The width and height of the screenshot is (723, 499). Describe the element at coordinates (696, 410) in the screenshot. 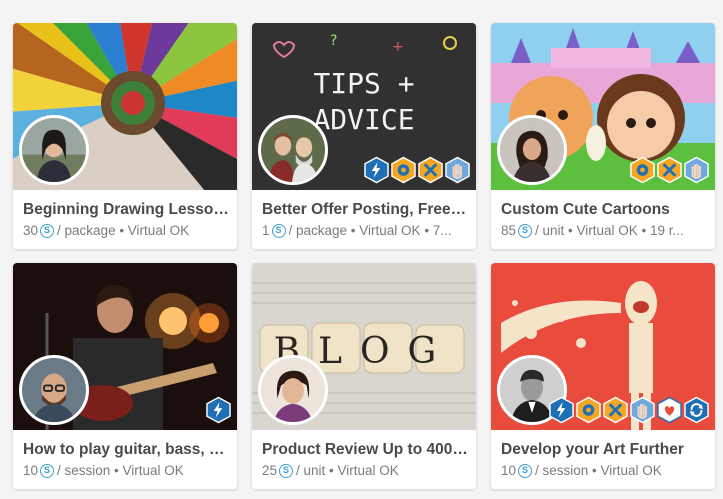

I see `refresh-badge-icon` at that location.